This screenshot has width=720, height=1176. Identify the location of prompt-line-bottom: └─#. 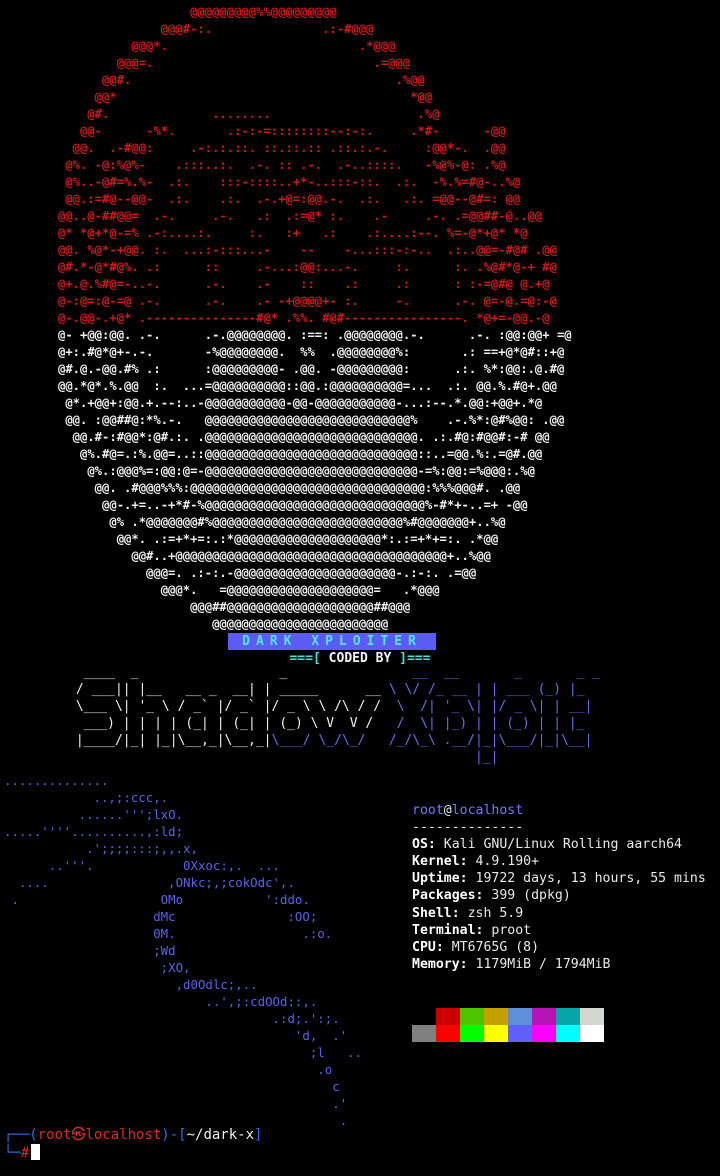
(133, 1153).